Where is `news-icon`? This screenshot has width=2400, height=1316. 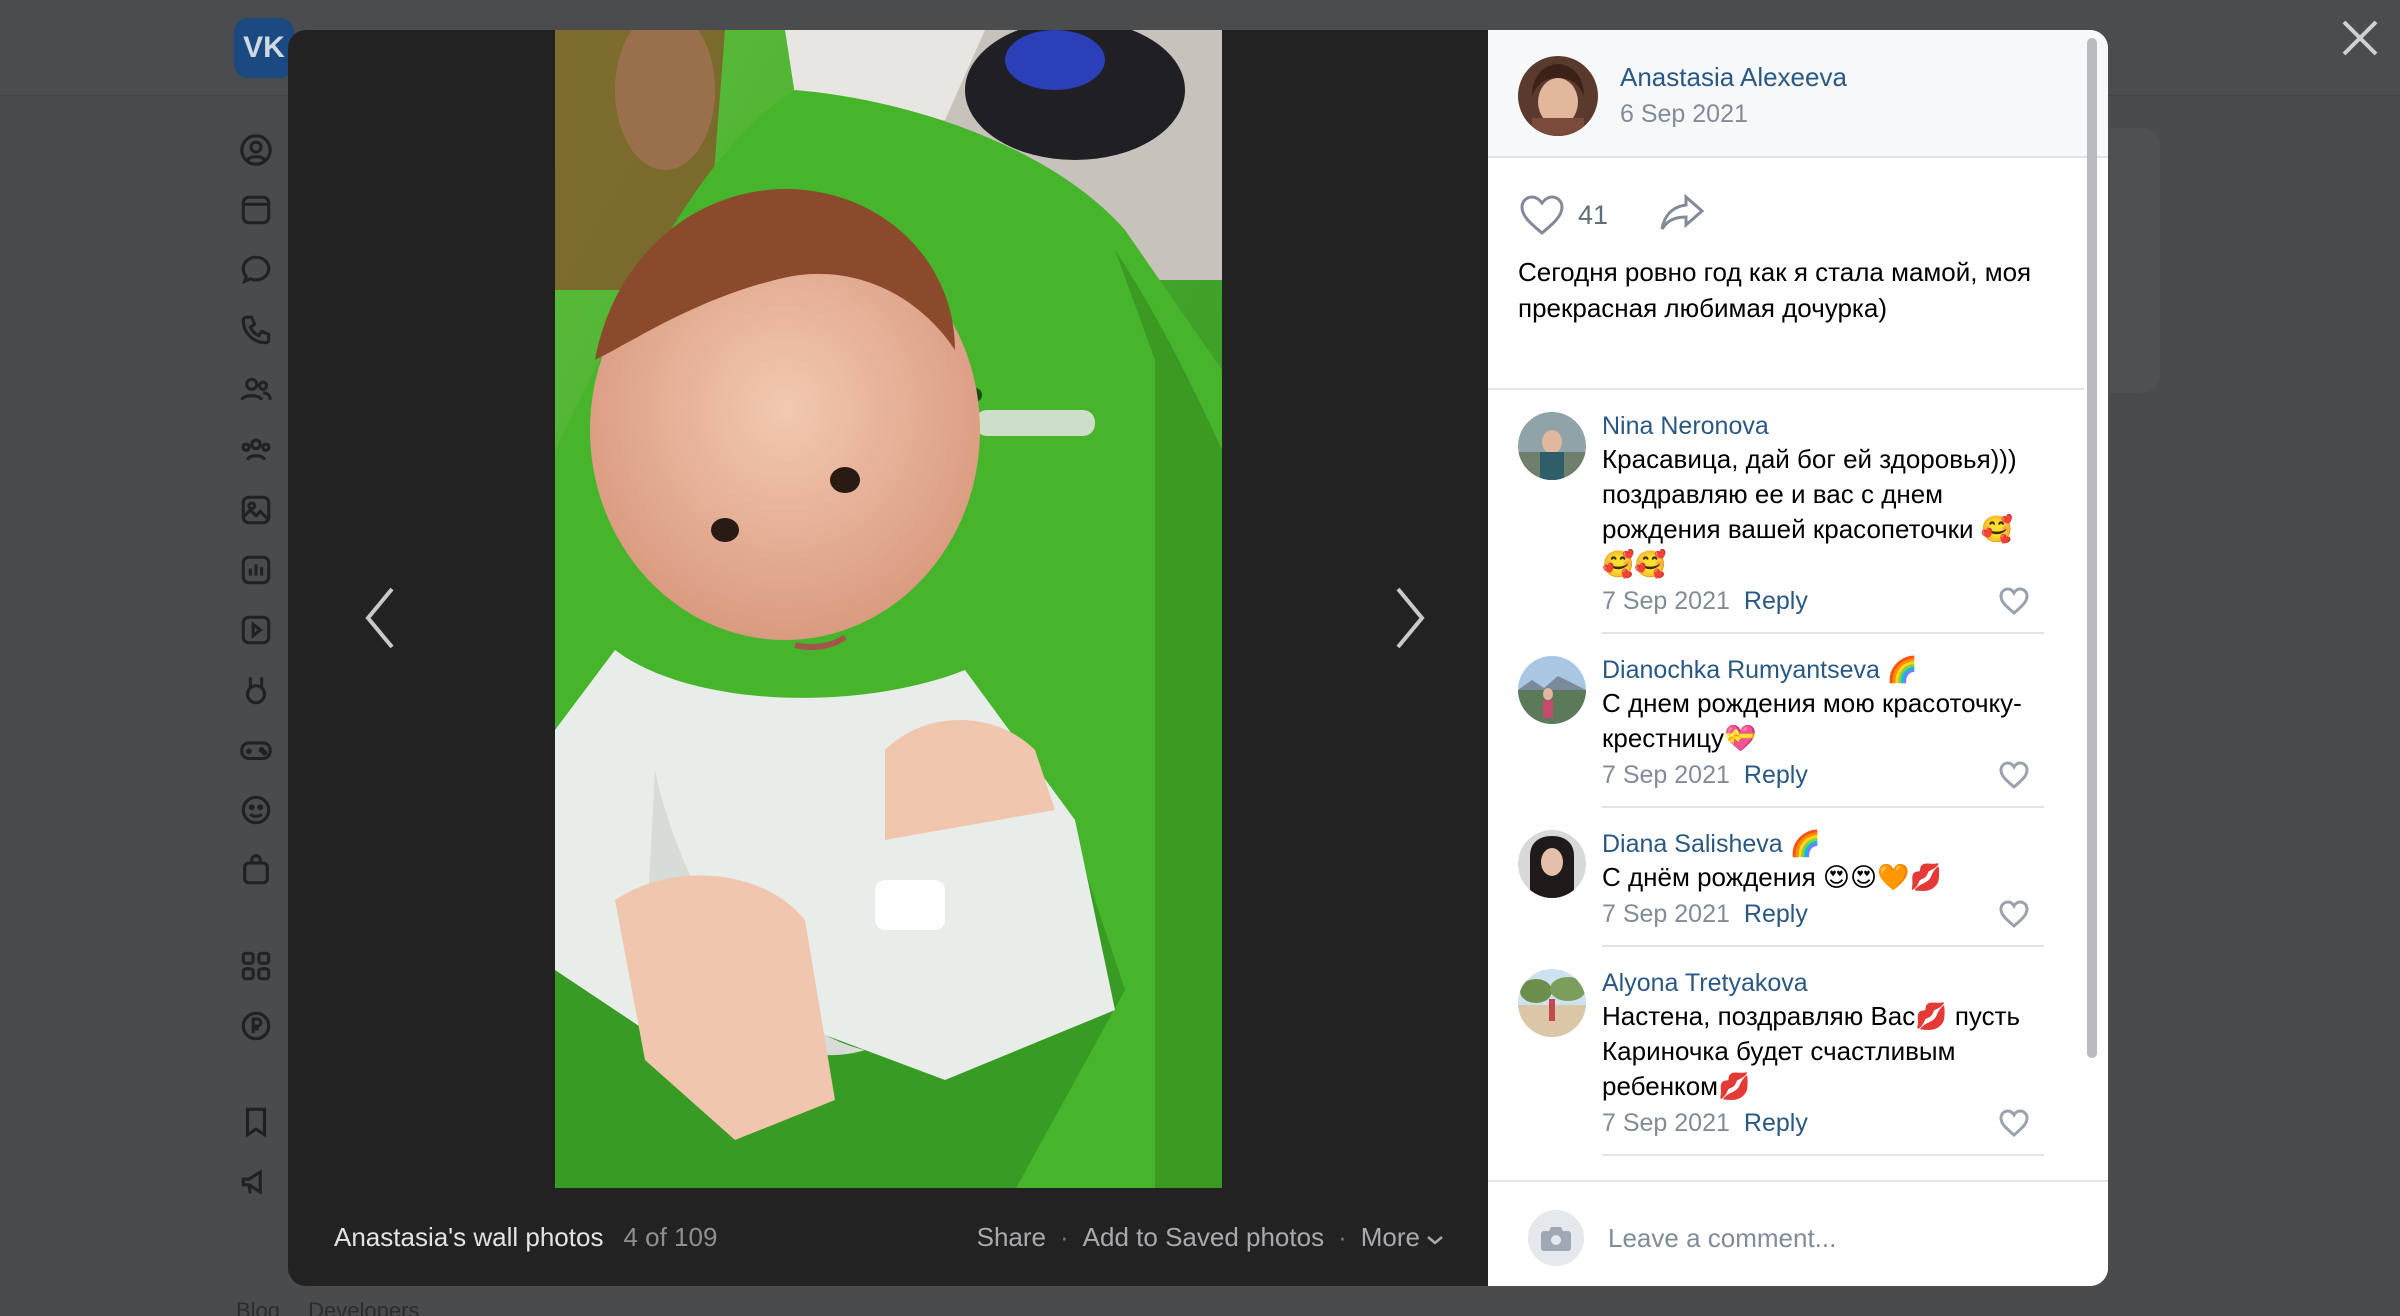
news-icon is located at coordinates (256, 210).